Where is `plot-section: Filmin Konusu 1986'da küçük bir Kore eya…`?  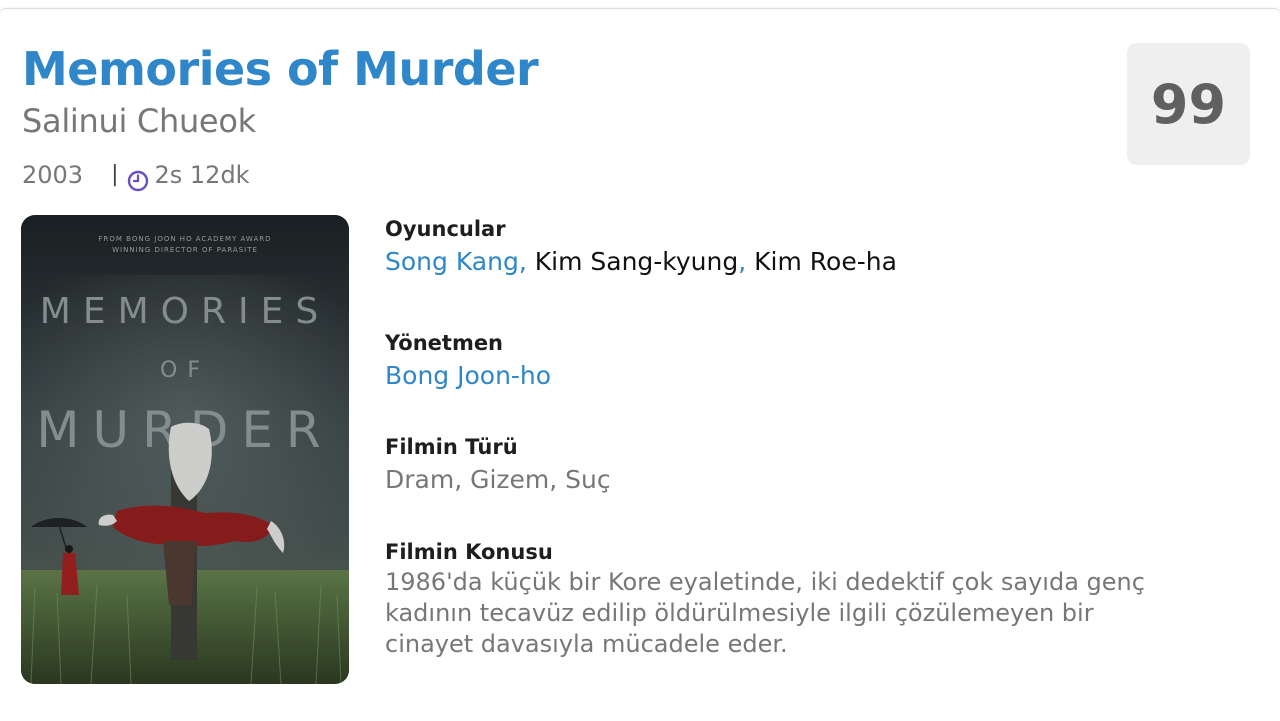
plot-section: Filmin Konusu 1986'da küçük bir Kore eya… is located at coordinates (815, 598).